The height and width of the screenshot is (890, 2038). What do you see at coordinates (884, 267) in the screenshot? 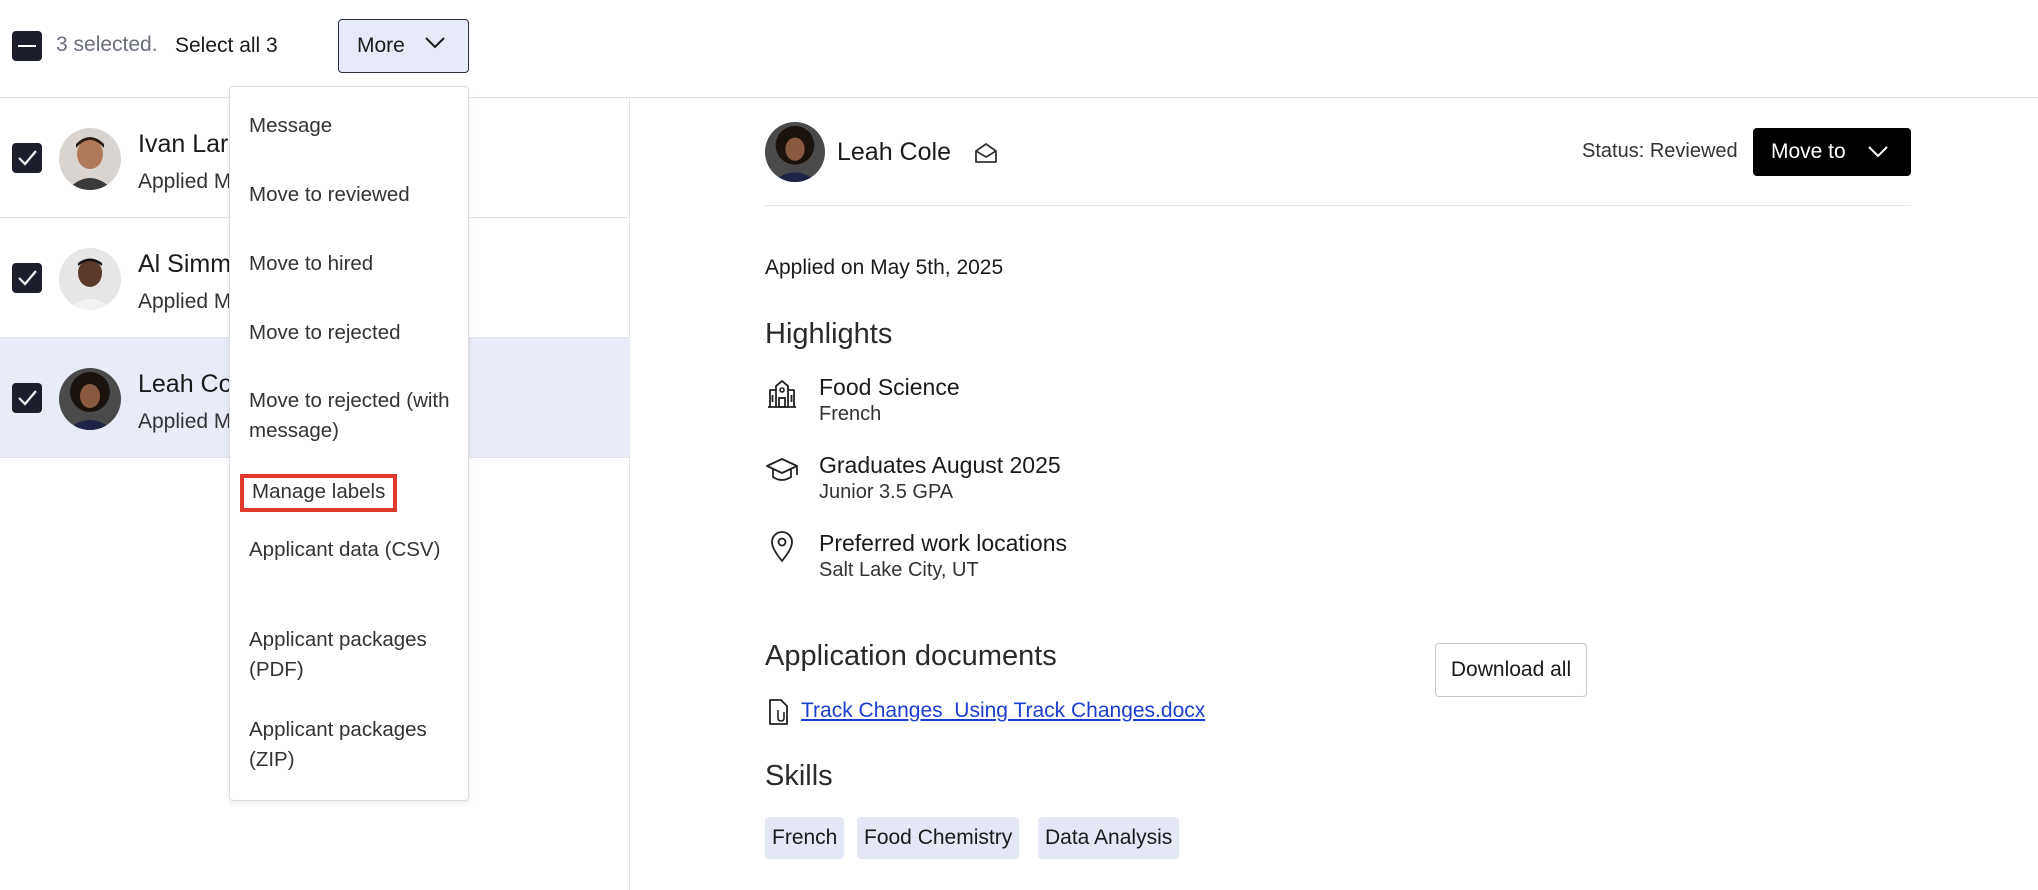
I see `applied-date: Applied on May 5th, 2025` at bounding box center [884, 267].